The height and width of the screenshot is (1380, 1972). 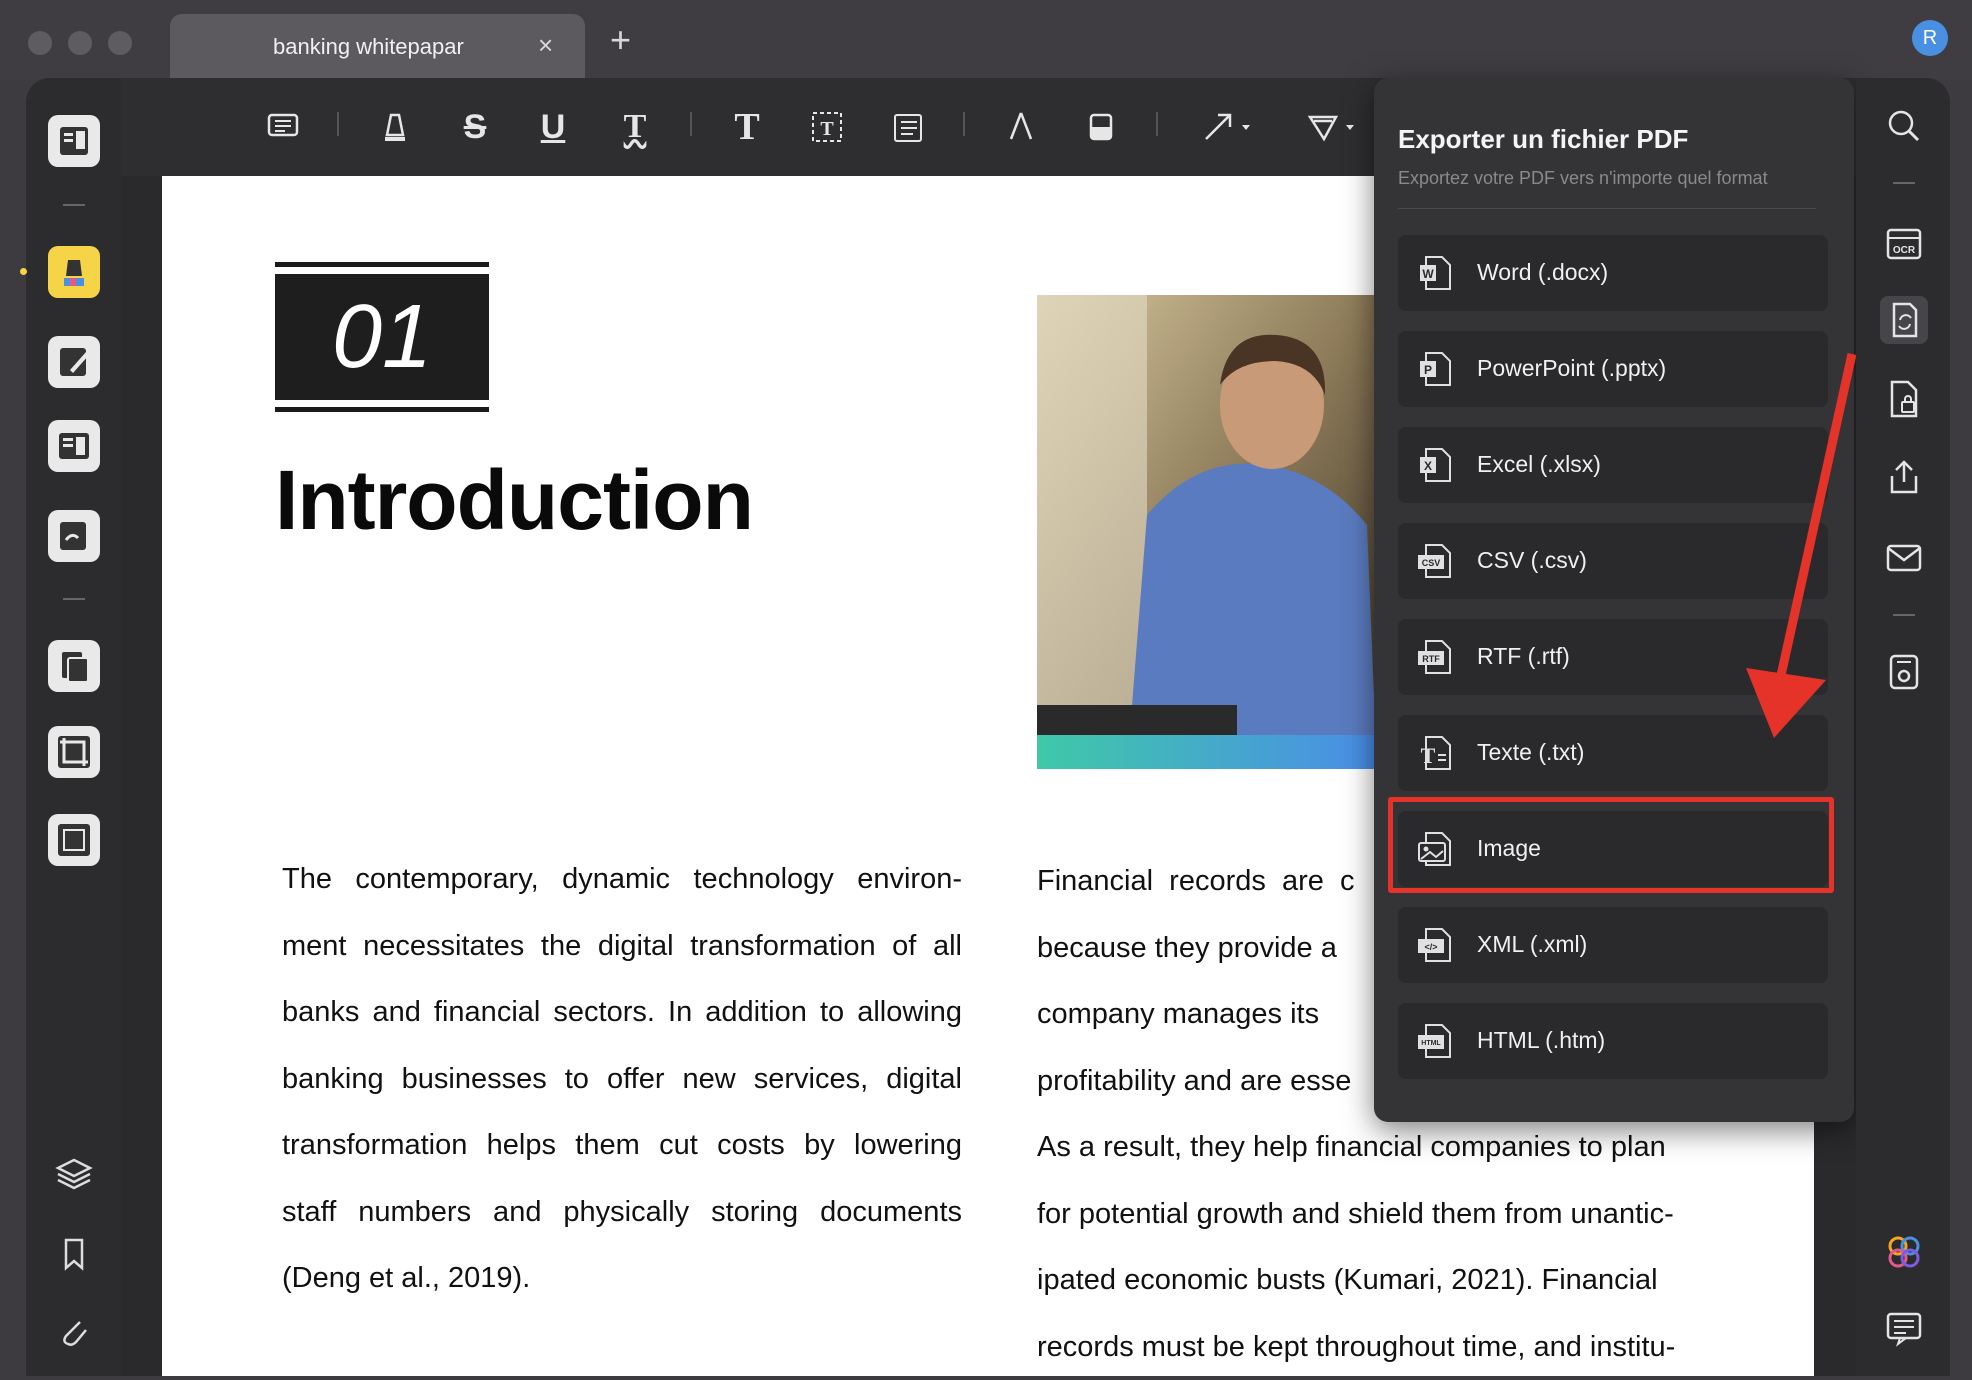 I want to click on edit-mode-icon, so click(x=74, y=362).